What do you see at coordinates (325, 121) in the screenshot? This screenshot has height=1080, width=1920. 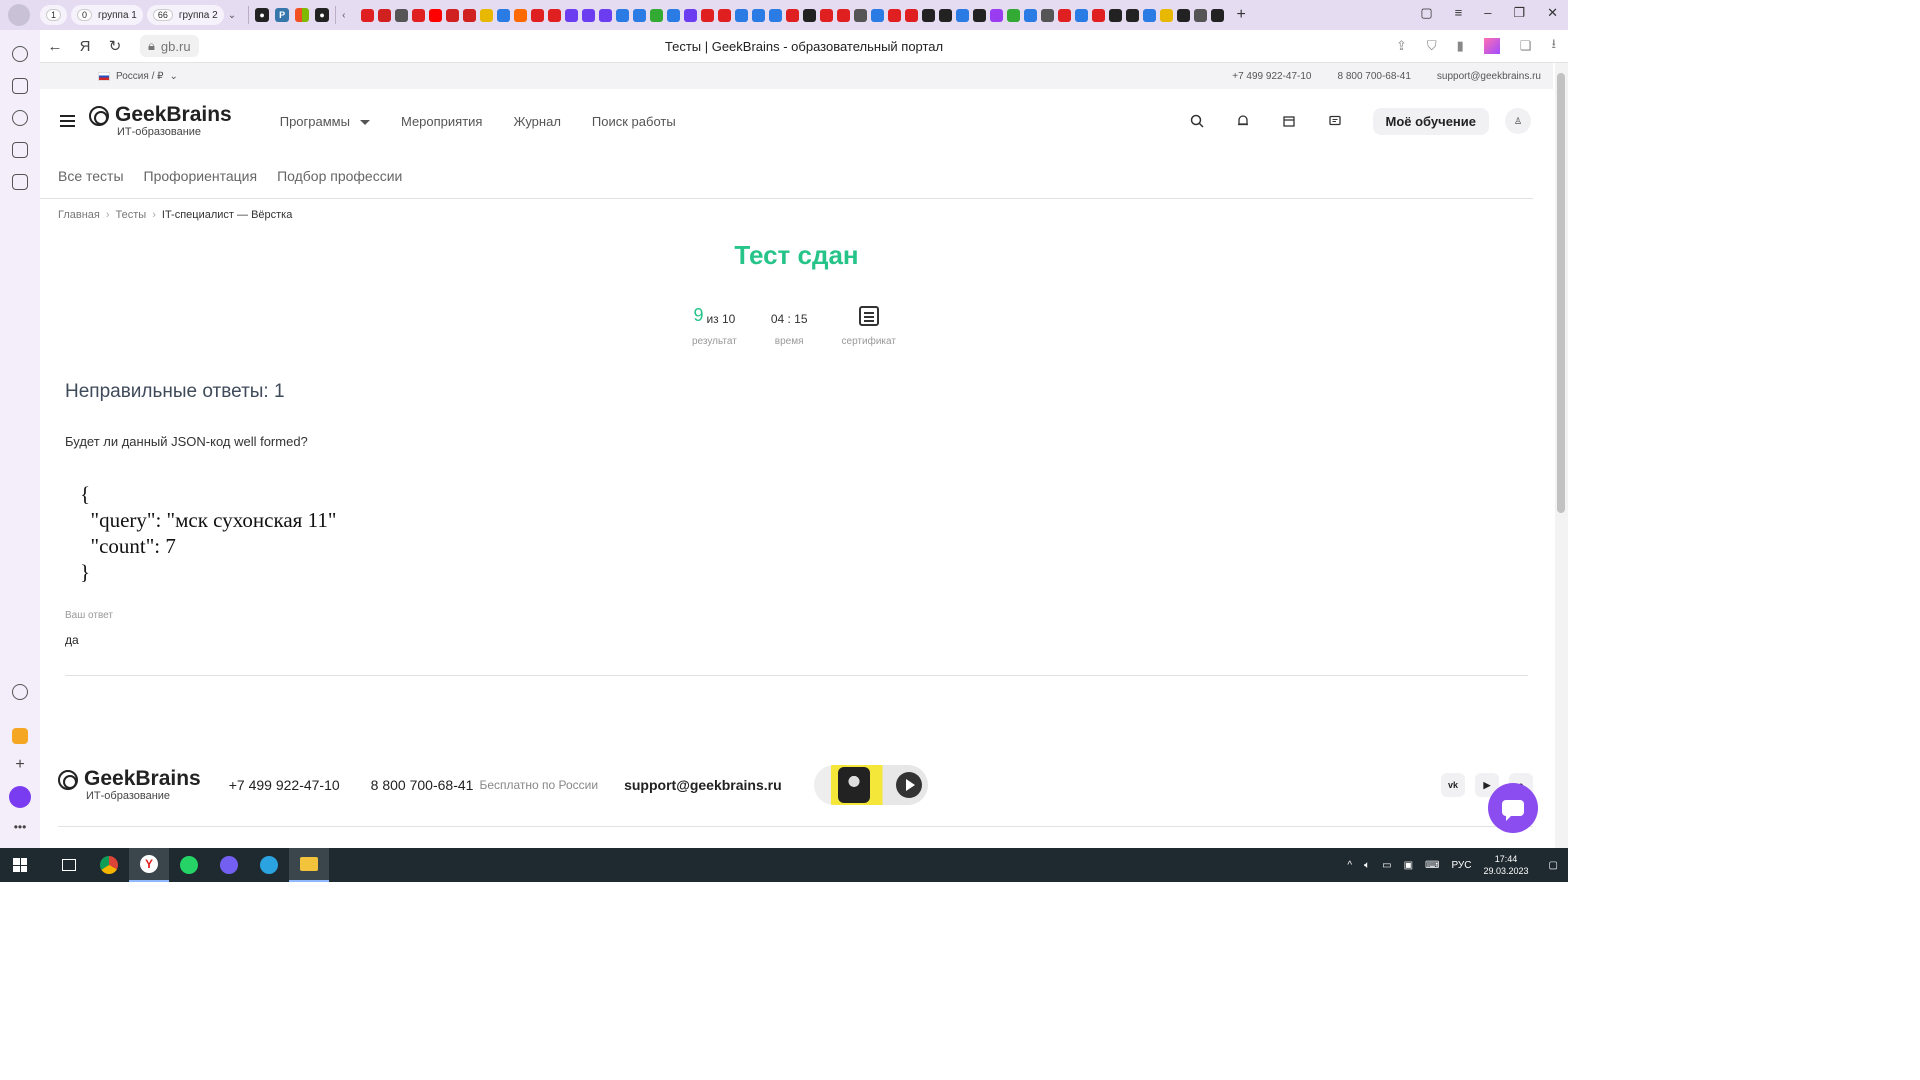 I see `nav-programs: Программы` at bounding box center [325, 121].